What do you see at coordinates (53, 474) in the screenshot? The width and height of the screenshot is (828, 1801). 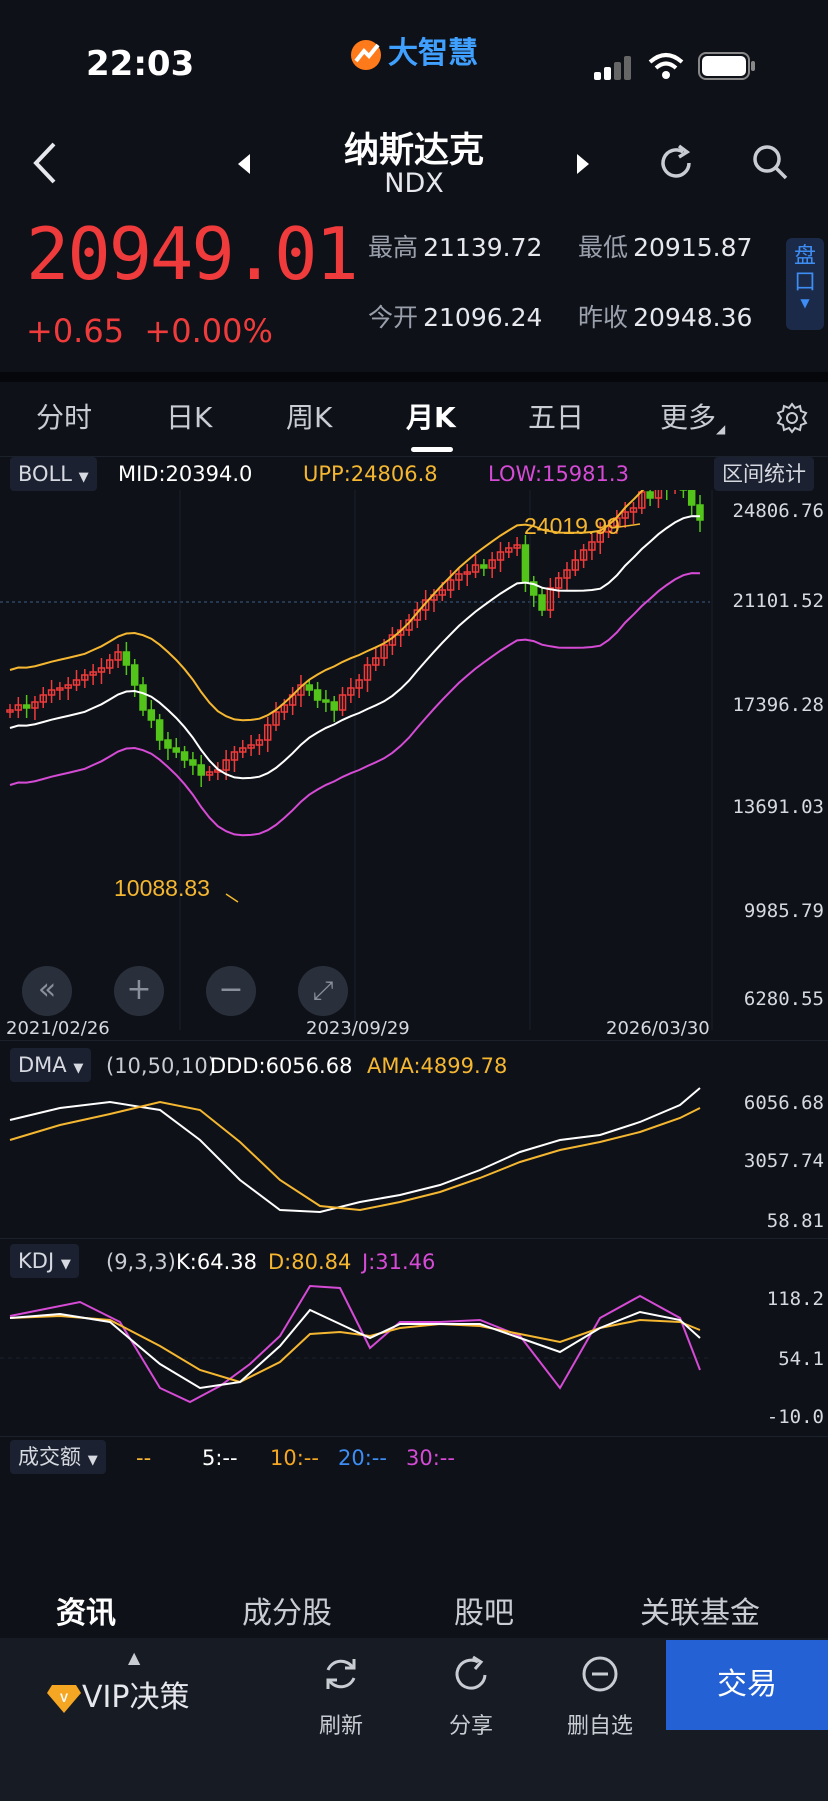 I see `boll-selector: BOLL ▼` at bounding box center [53, 474].